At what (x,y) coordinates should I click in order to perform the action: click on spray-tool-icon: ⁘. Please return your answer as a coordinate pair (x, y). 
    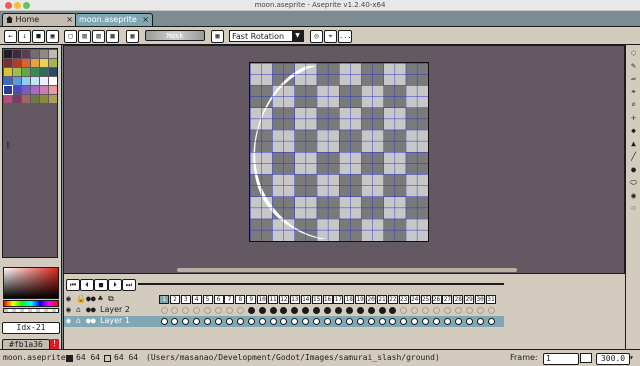
    Looking at the image, I should click on (633, 209).